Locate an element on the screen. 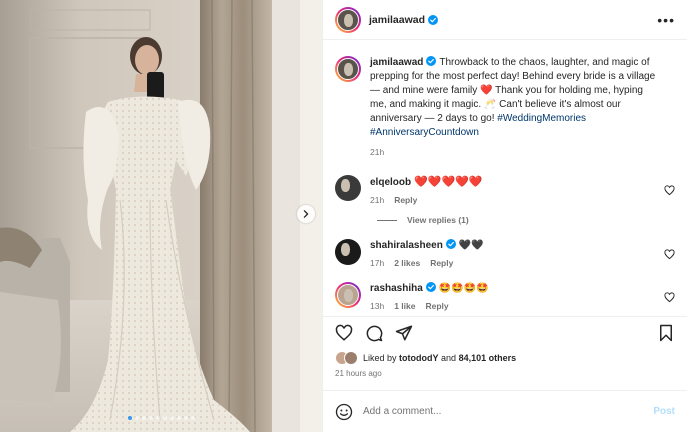 The height and width of the screenshot is (432, 687). comment-item: elqeloob ❤️❤️❤️❤️❤️ 21h Reply is located at coordinates (505, 190).